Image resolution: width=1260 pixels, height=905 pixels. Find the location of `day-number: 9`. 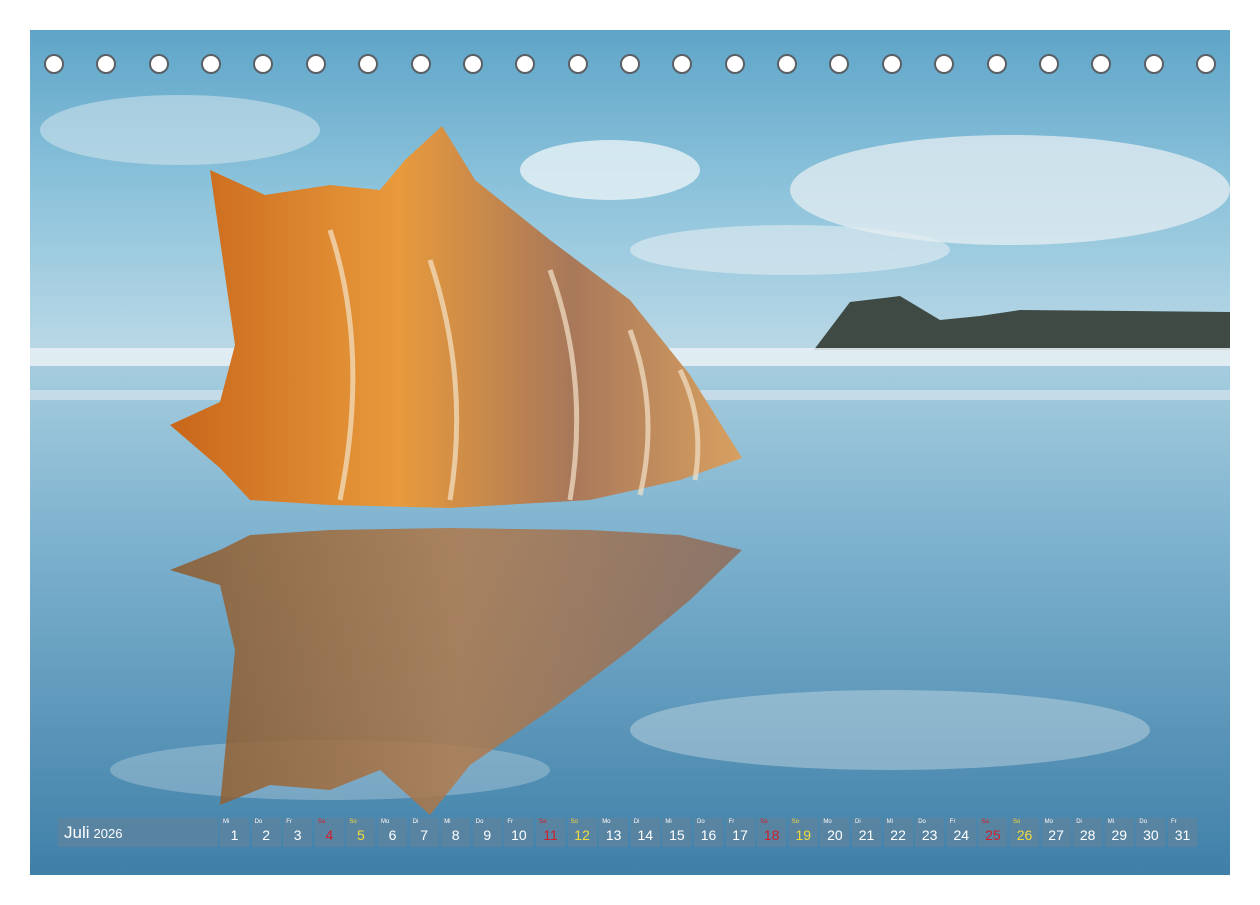

day-number: 9 is located at coordinates (487, 835).